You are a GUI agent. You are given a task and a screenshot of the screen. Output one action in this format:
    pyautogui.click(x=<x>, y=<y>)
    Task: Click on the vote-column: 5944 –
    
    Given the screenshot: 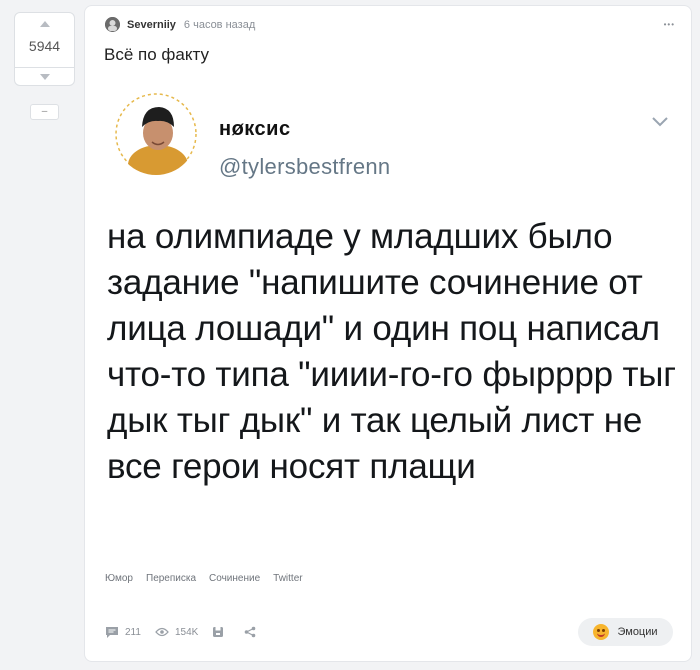 What is the action you would take?
    pyautogui.click(x=44, y=66)
    